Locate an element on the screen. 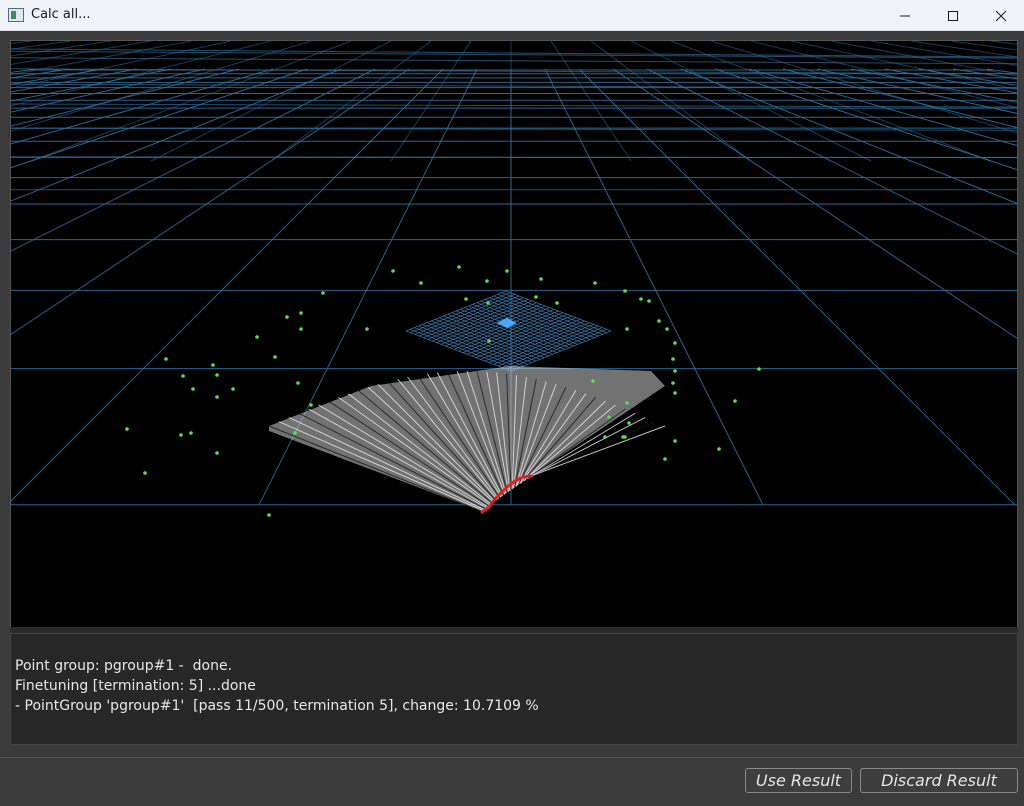 This screenshot has height=806, width=1024. maximize-button is located at coordinates (953, 15).